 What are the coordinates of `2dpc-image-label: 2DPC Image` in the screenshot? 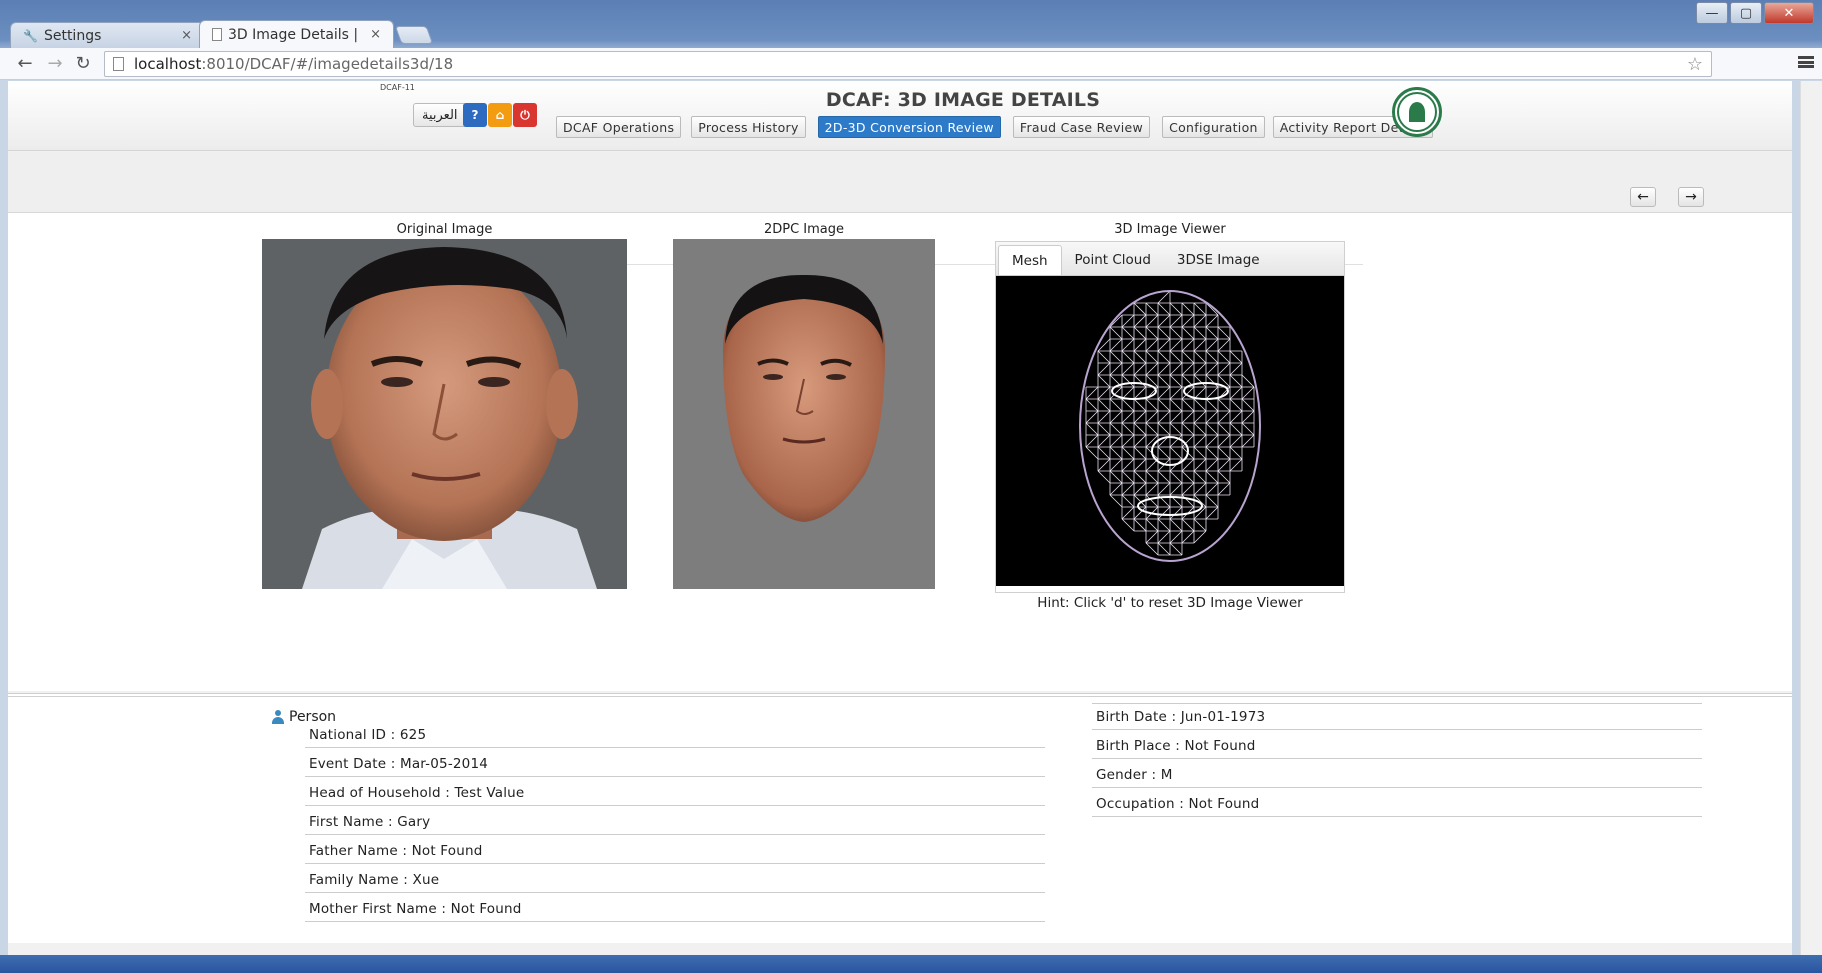 It's located at (804, 229).